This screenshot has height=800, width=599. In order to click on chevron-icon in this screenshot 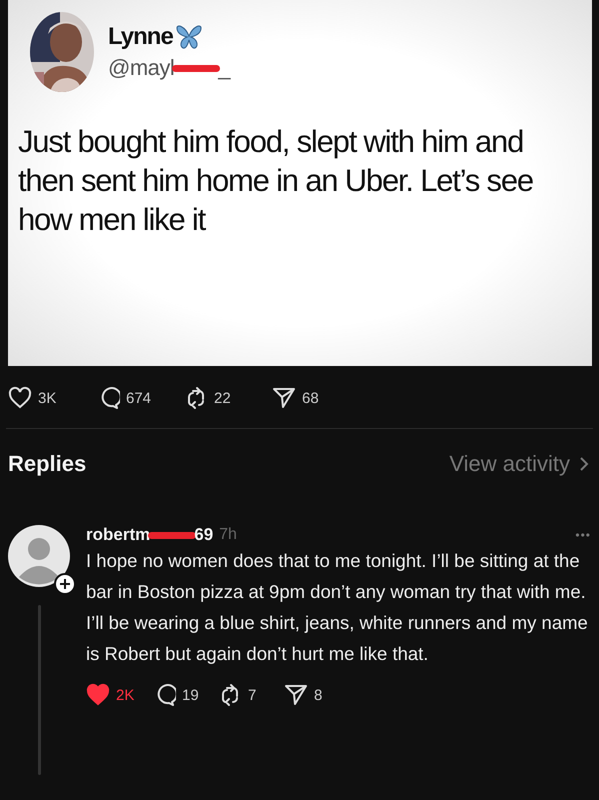, I will do `click(584, 464)`.